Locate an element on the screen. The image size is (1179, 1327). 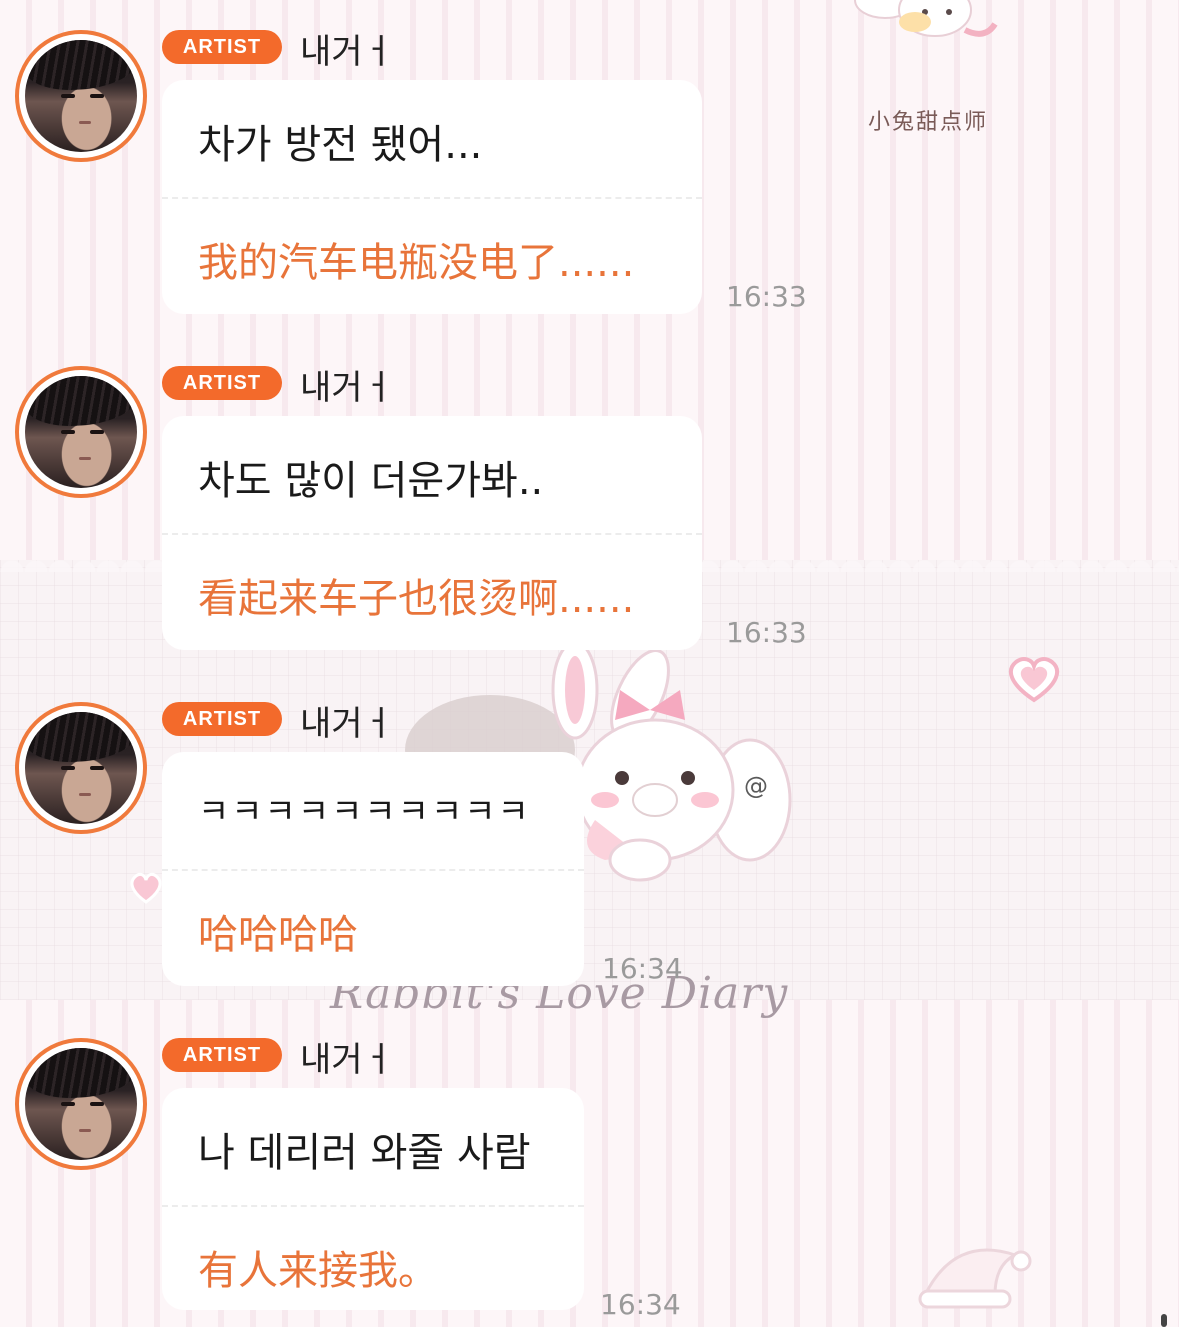
message-text-korean: 차도 많이 더운가봐.. is located at coordinates (371, 481).